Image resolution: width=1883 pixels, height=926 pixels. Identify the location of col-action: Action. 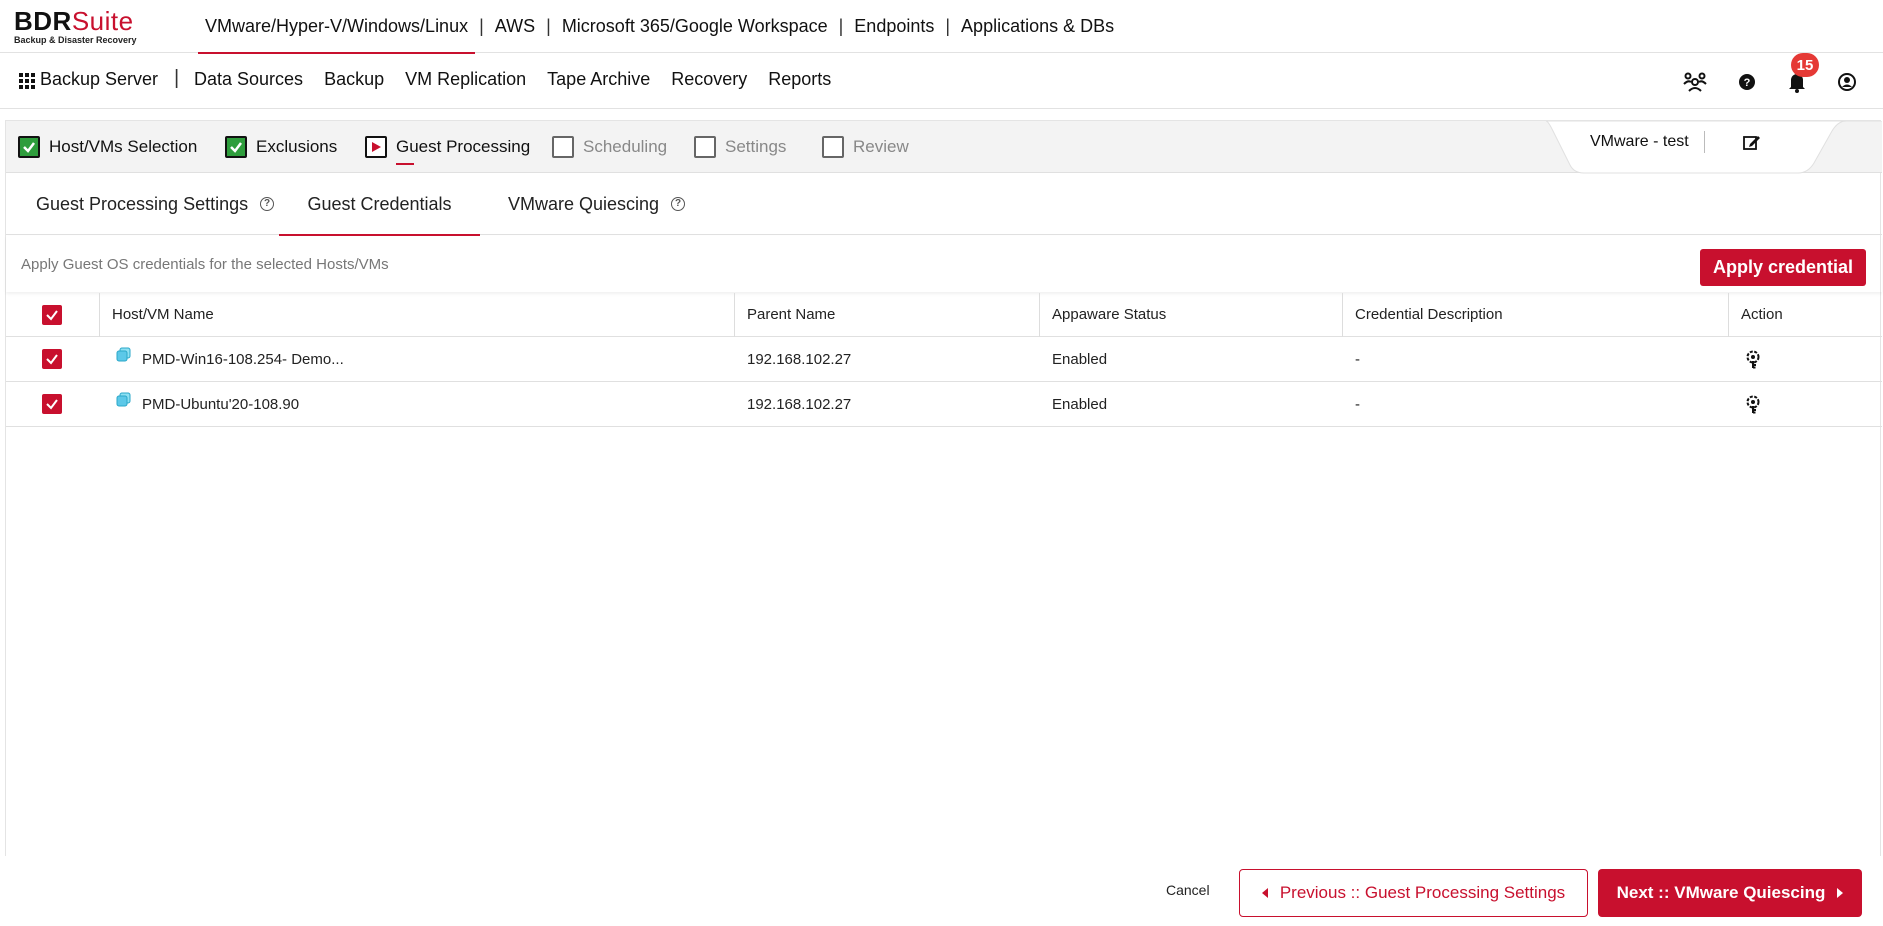
(1762, 314).